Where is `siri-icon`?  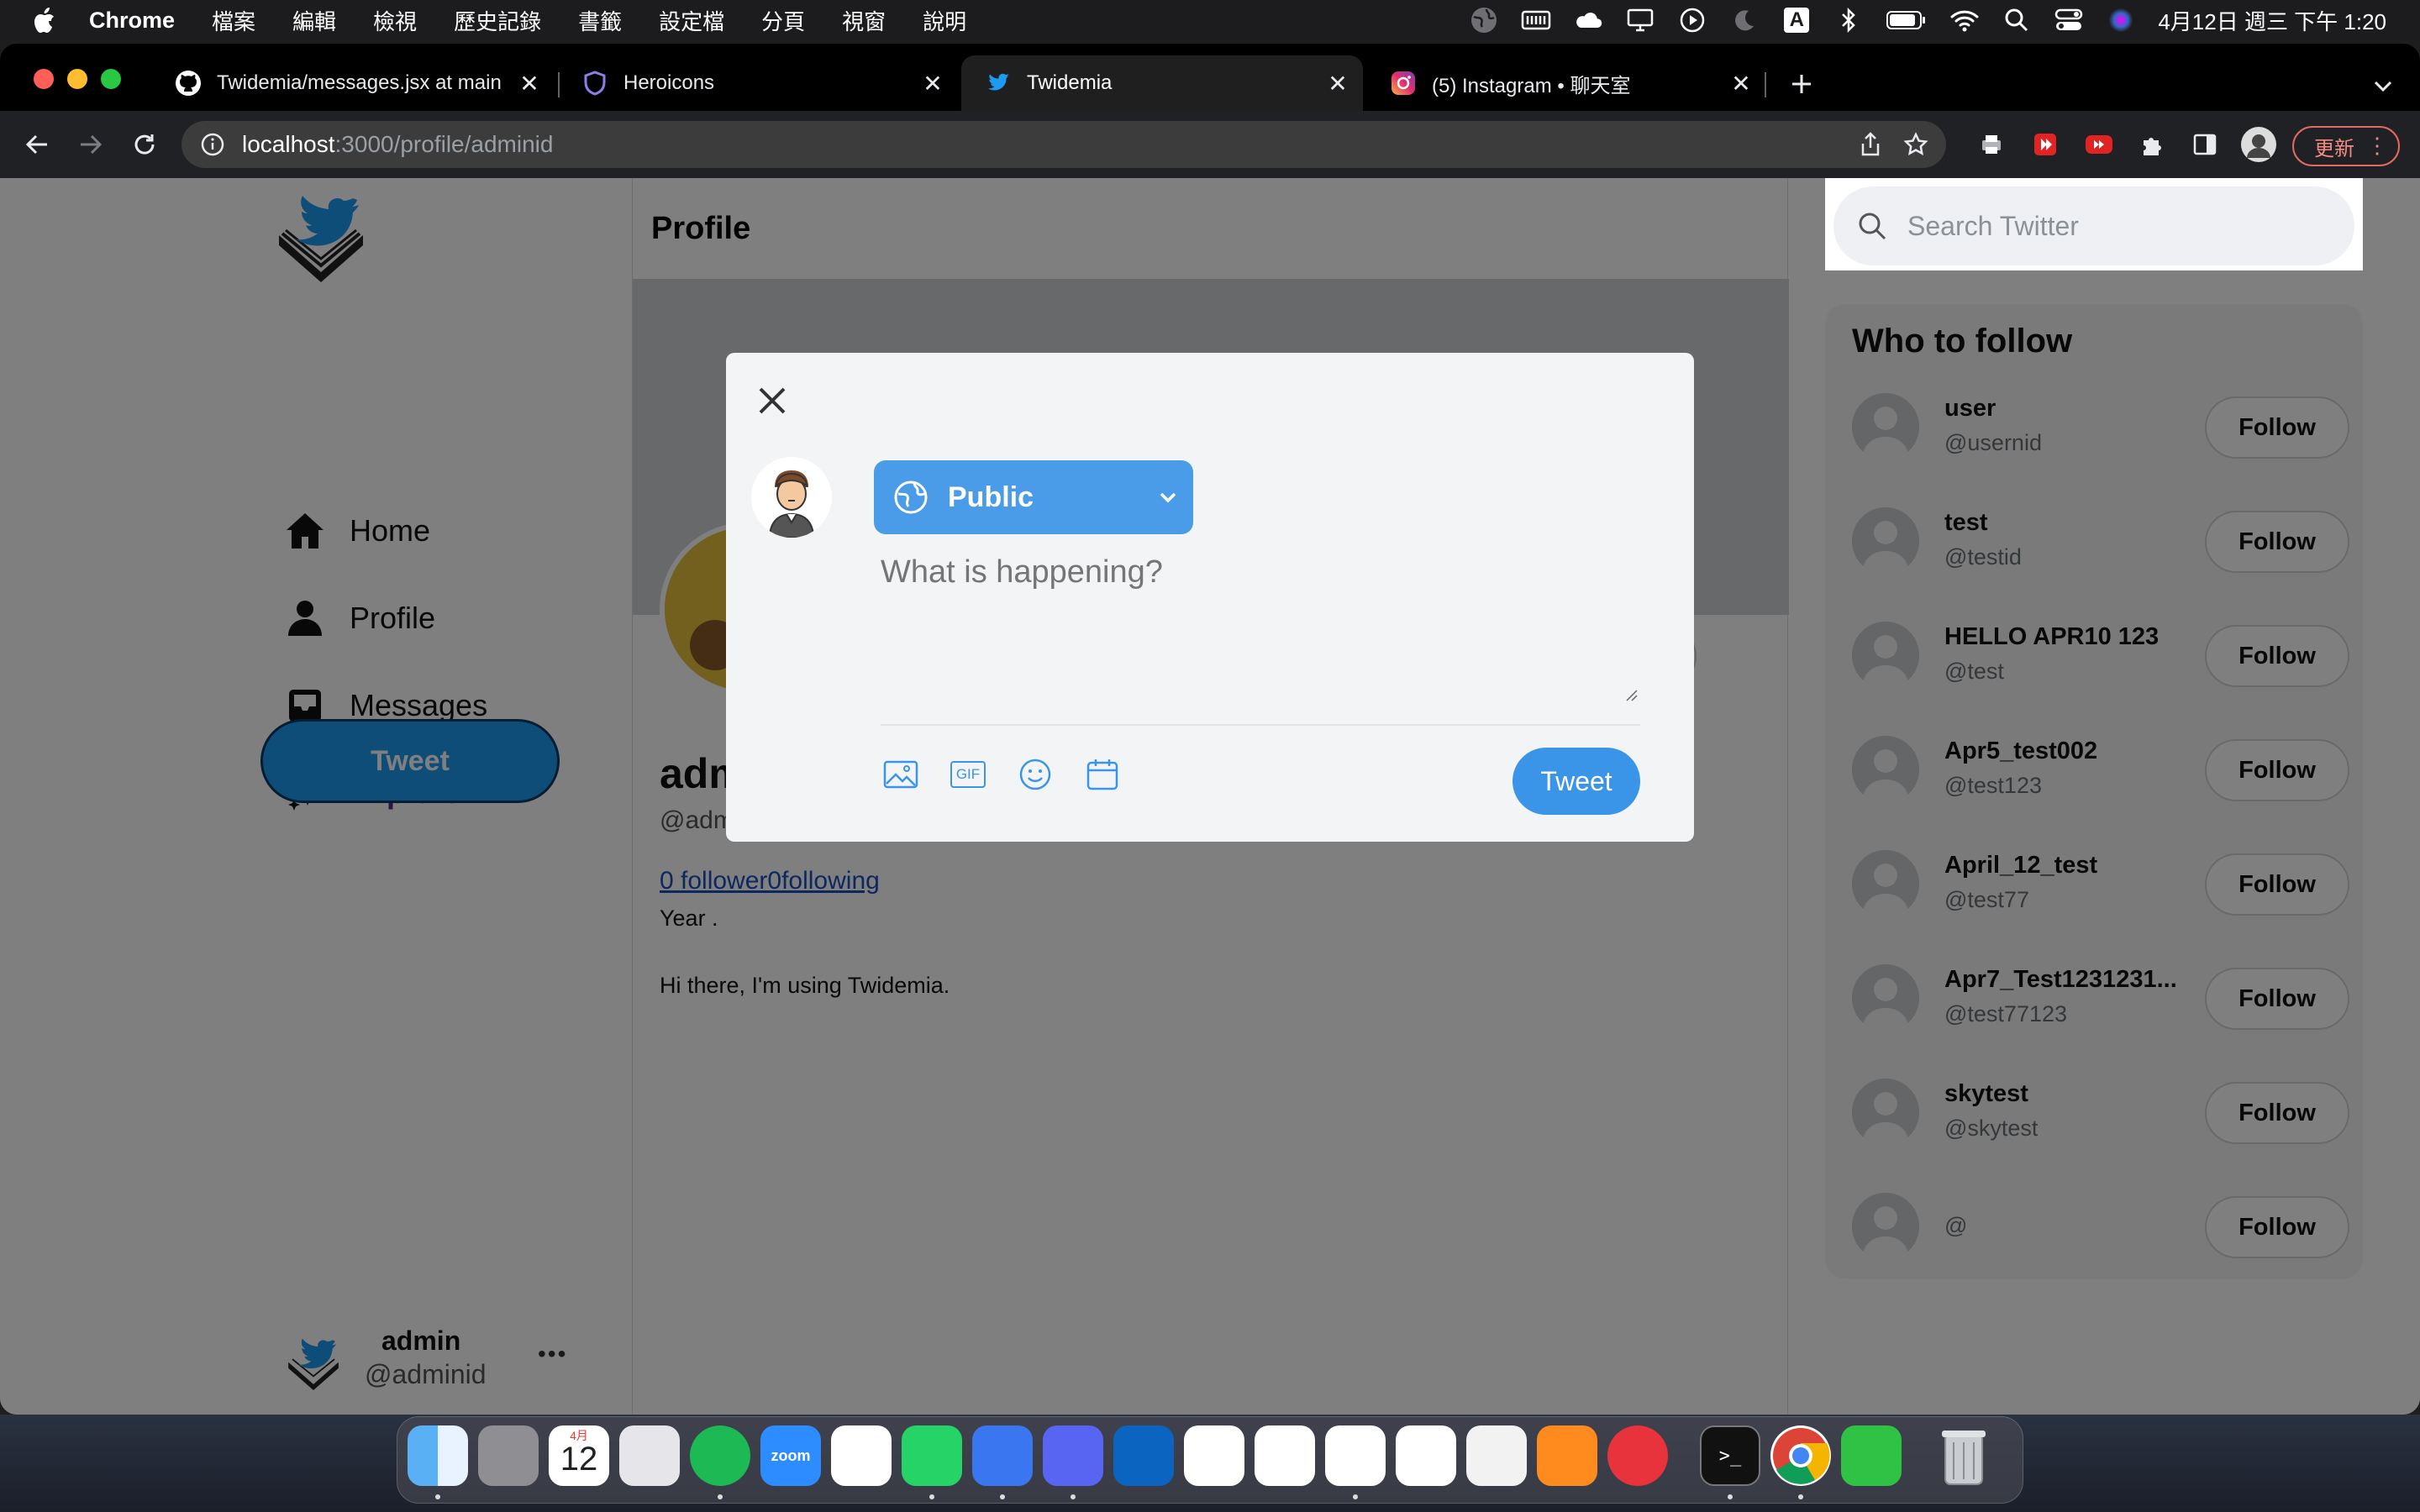
siri-icon is located at coordinates (2121, 20).